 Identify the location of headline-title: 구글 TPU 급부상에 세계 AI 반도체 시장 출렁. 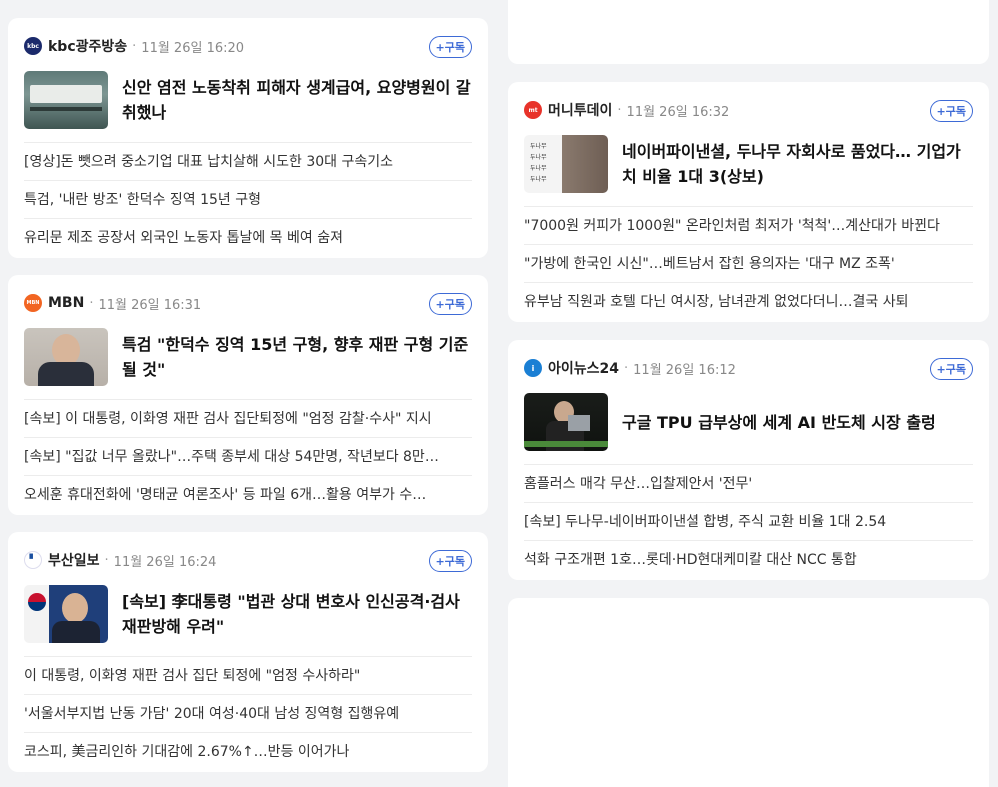
(779, 422).